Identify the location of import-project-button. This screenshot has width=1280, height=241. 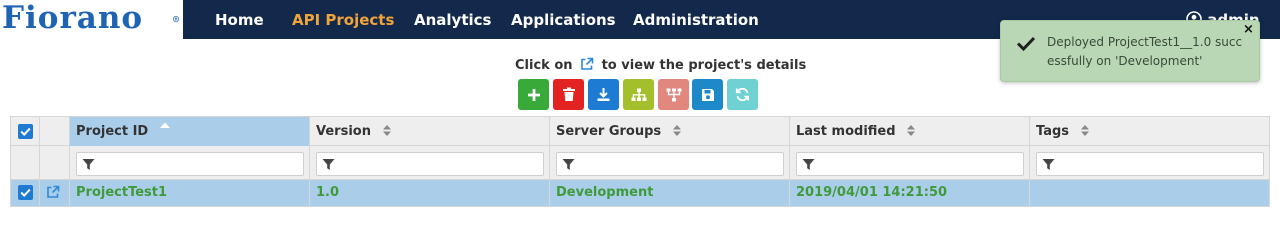
(603, 94).